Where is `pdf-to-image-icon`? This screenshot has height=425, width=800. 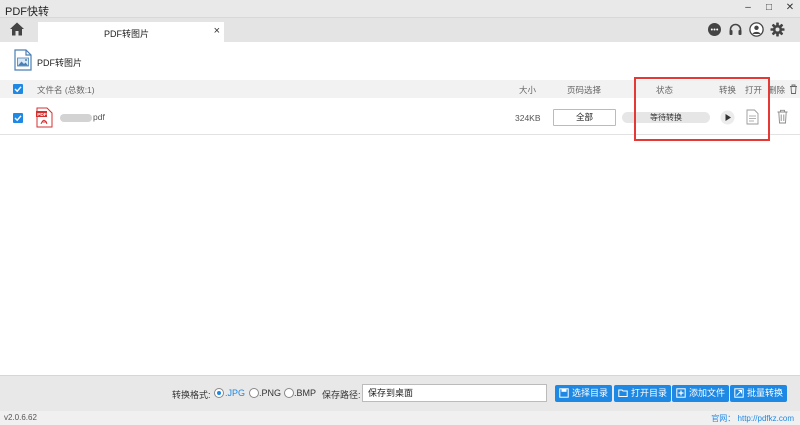 pdf-to-image-icon is located at coordinates (23, 60).